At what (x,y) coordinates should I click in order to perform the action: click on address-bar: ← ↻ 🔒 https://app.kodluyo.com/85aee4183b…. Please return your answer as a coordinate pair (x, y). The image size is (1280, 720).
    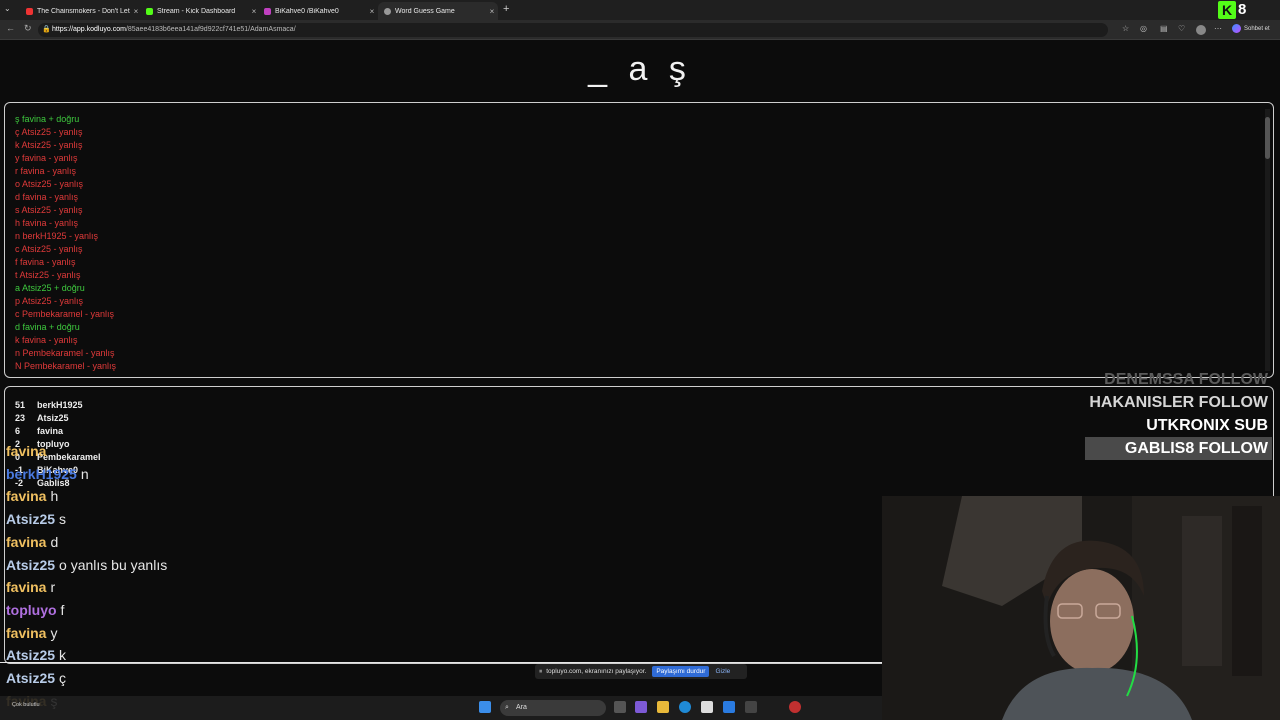
    Looking at the image, I should click on (640, 30).